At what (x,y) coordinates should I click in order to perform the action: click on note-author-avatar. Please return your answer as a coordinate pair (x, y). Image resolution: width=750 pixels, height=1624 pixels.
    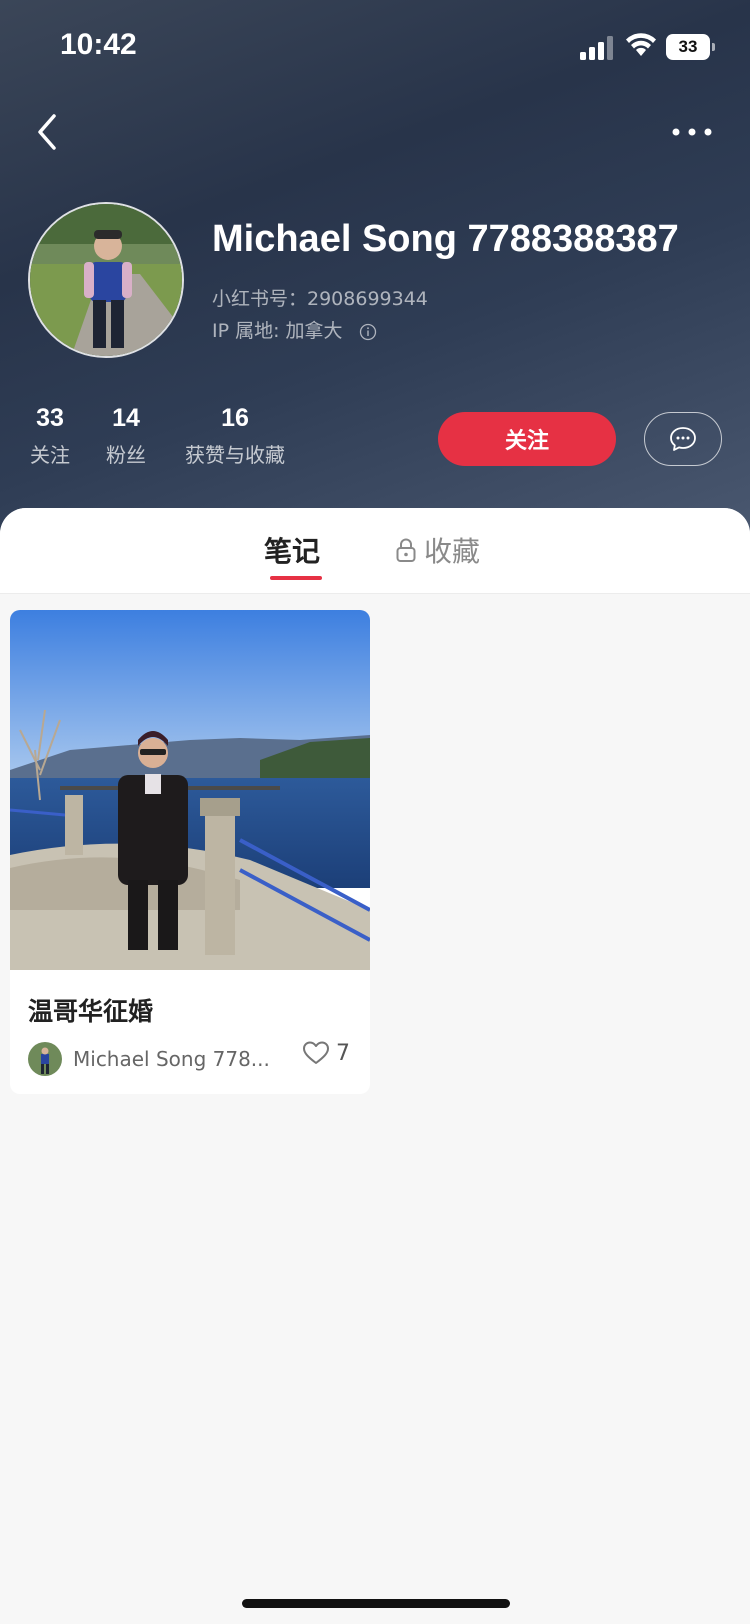
    Looking at the image, I should click on (45, 1059).